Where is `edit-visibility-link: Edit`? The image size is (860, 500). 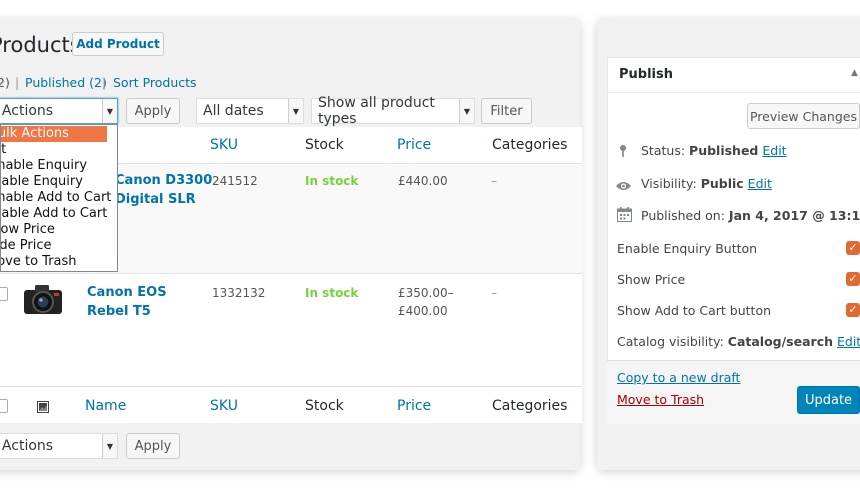
edit-visibility-link: Edit is located at coordinates (760, 183).